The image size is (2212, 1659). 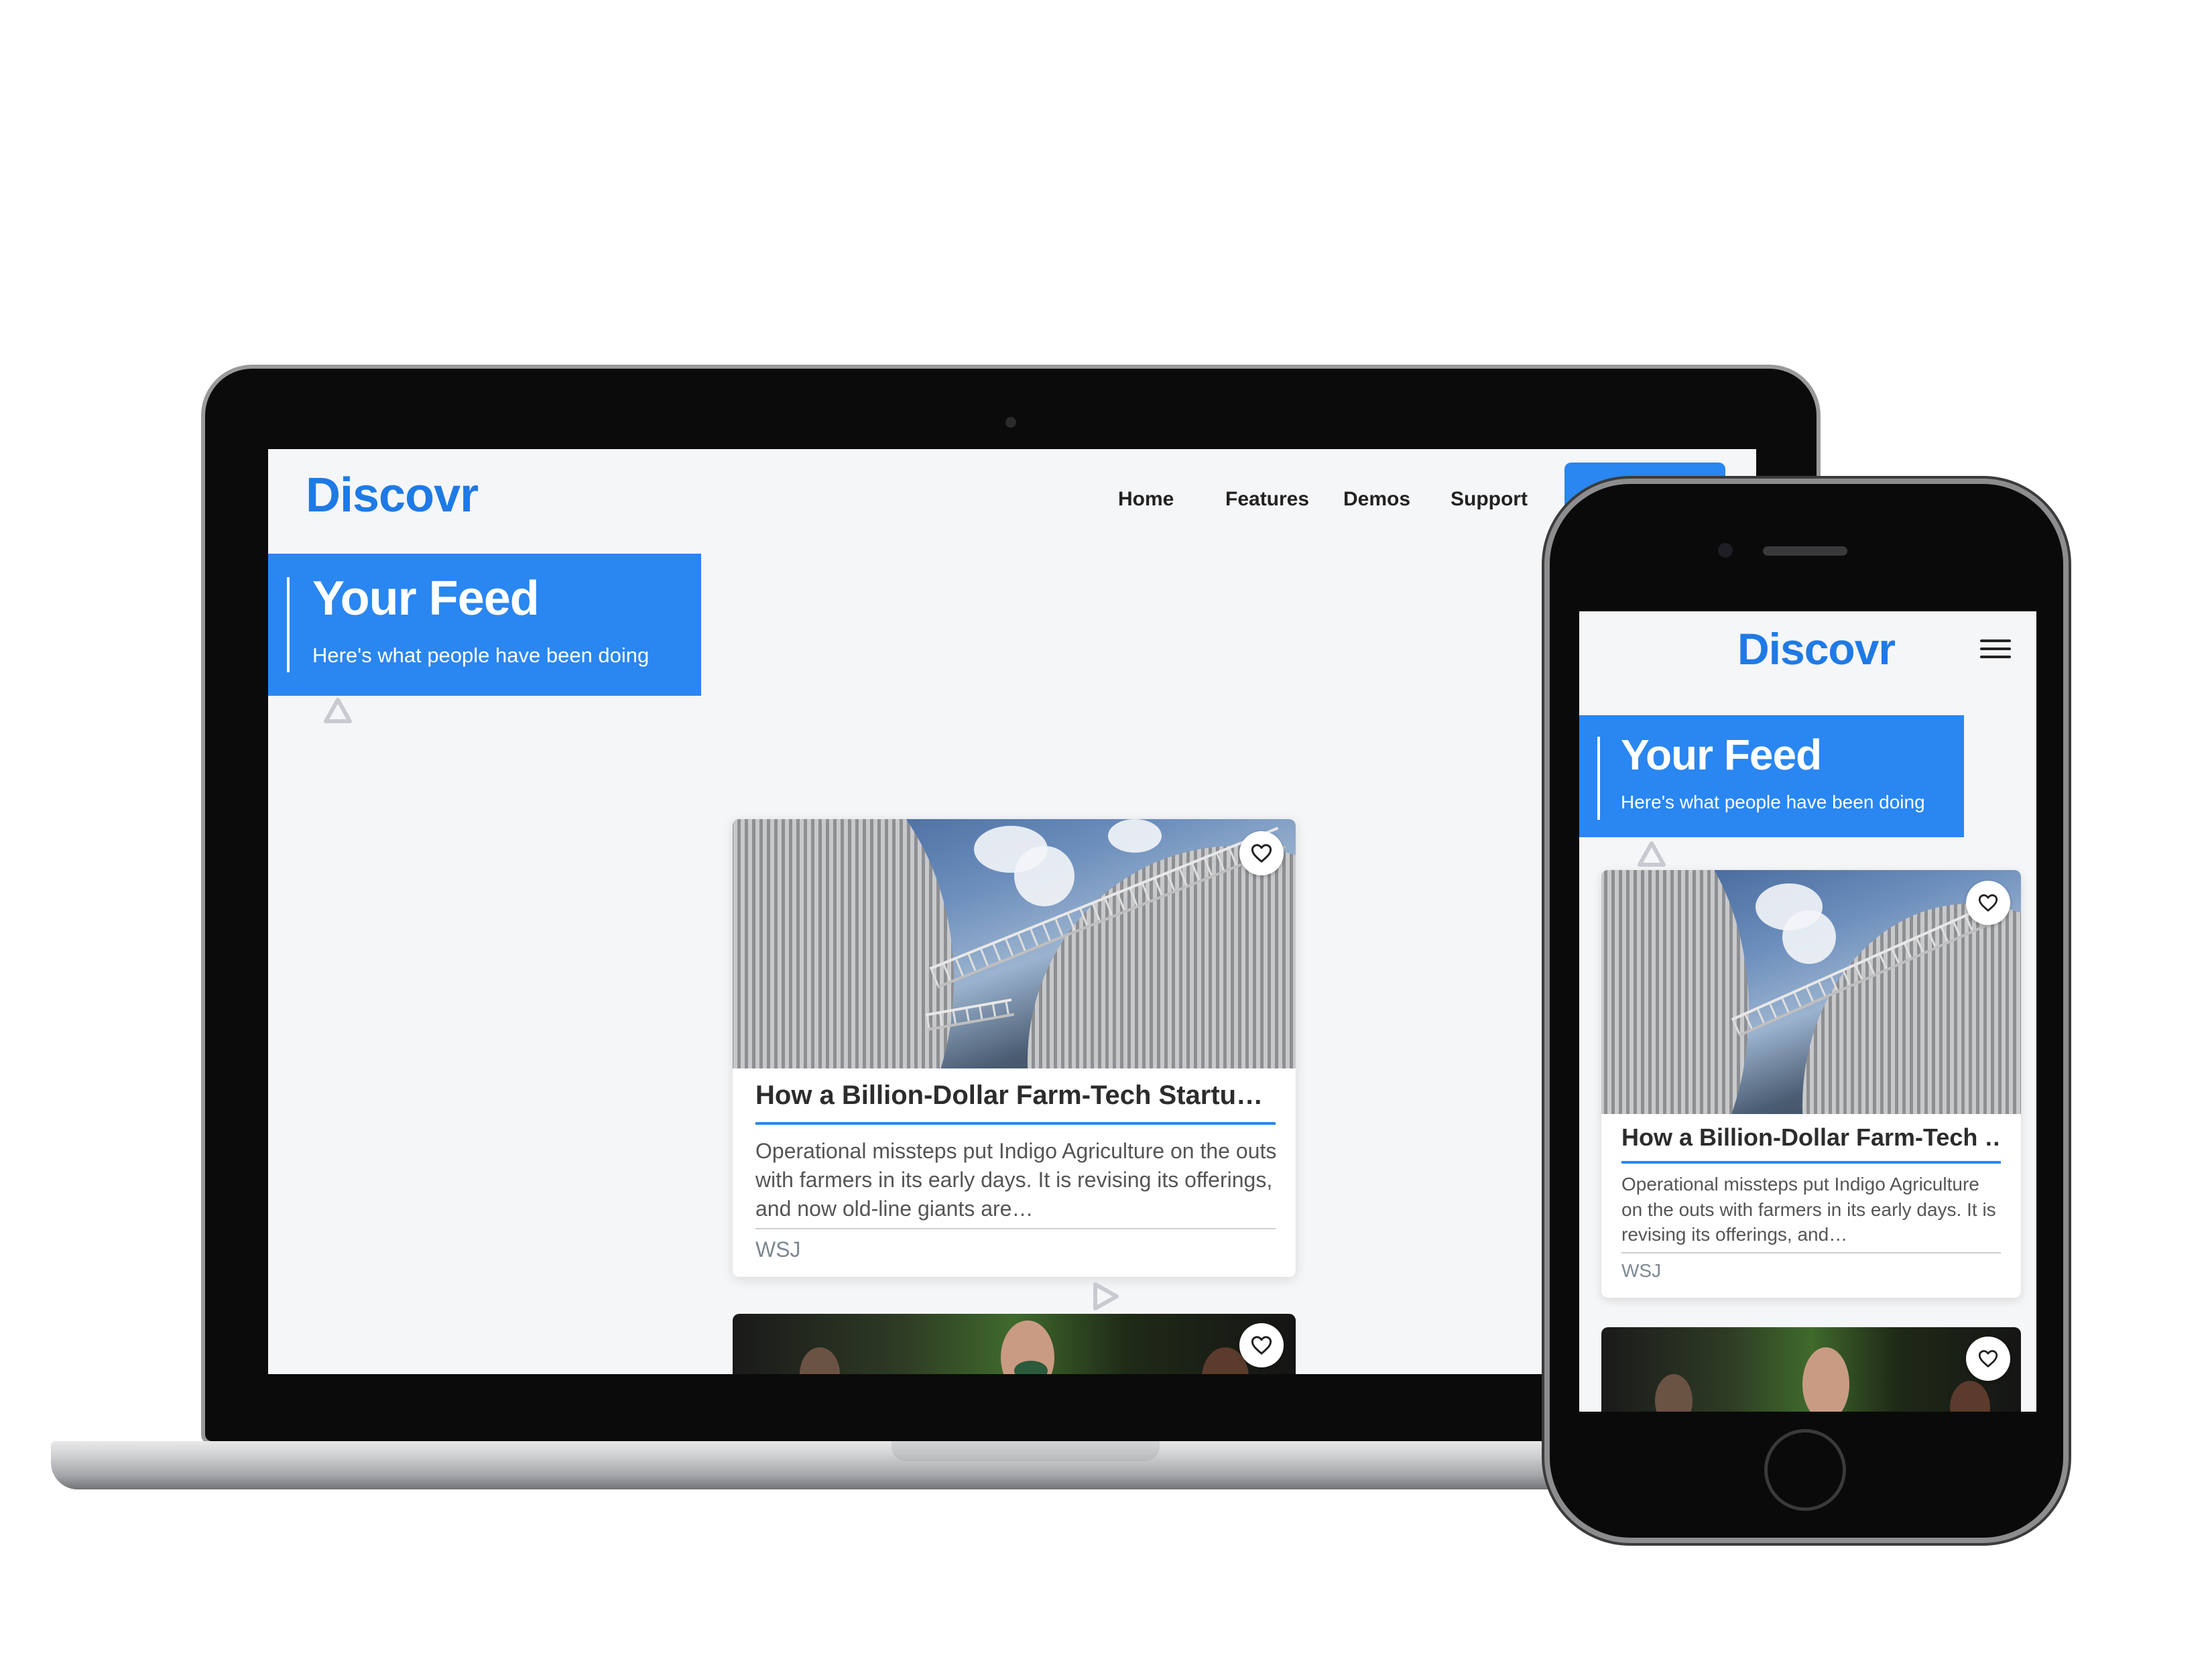 What do you see at coordinates (1805, 551) in the screenshot?
I see `phone-speaker` at bounding box center [1805, 551].